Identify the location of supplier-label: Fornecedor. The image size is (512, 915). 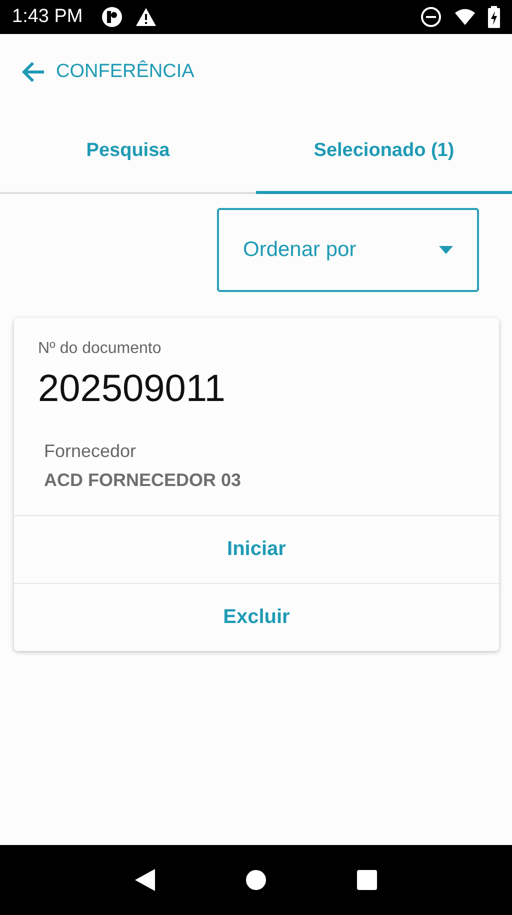
(91, 451).